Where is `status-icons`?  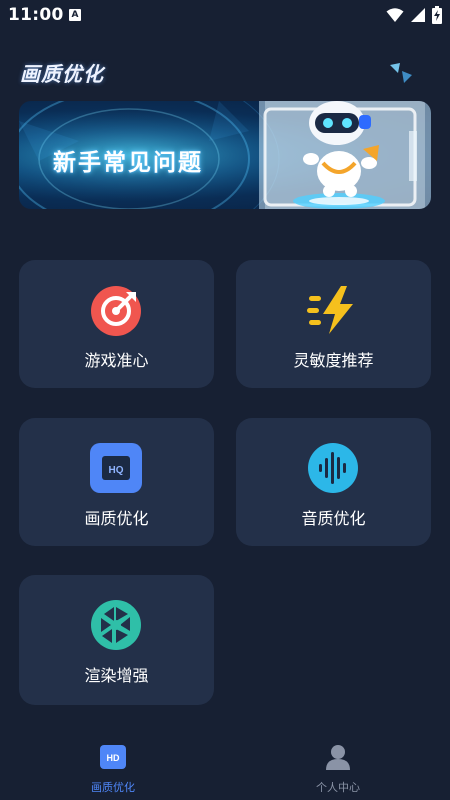 status-icons is located at coordinates (414, 15).